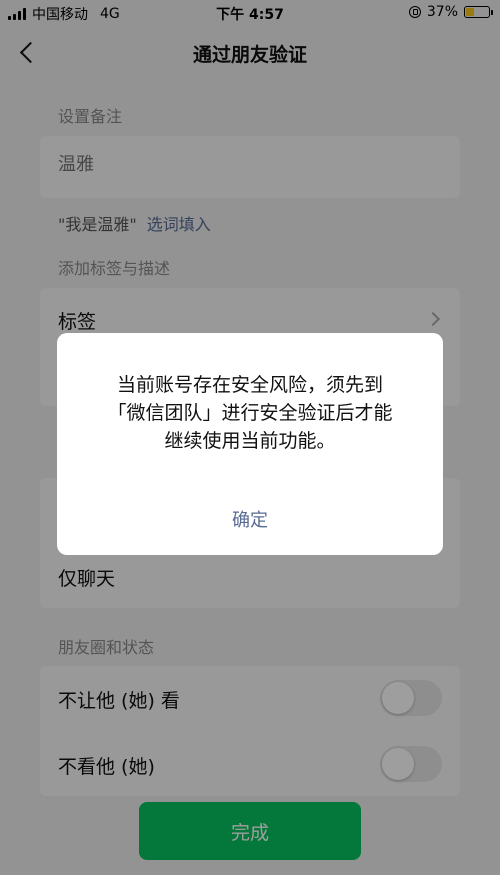 This screenshot has height=875, width=500. What do you see at coordinates (250, 441) in the screenshot?
I see `dialog-message-line: 继续使用当前功能。` at bounding box center [250, 441].